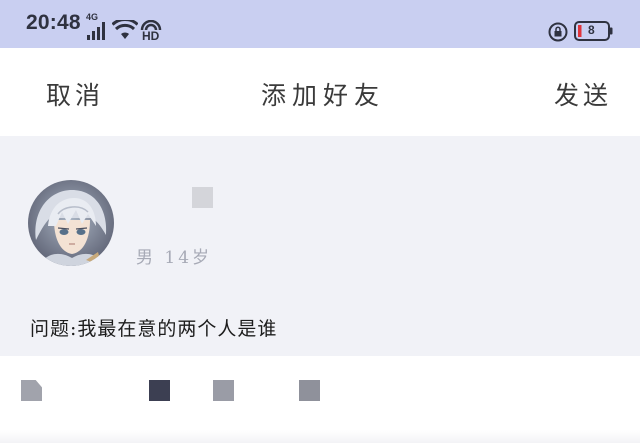  What do you see at coordinates (558, 32) in the screenshot?
I see `rotation-lock-icon` at bounding box center [558, 32].